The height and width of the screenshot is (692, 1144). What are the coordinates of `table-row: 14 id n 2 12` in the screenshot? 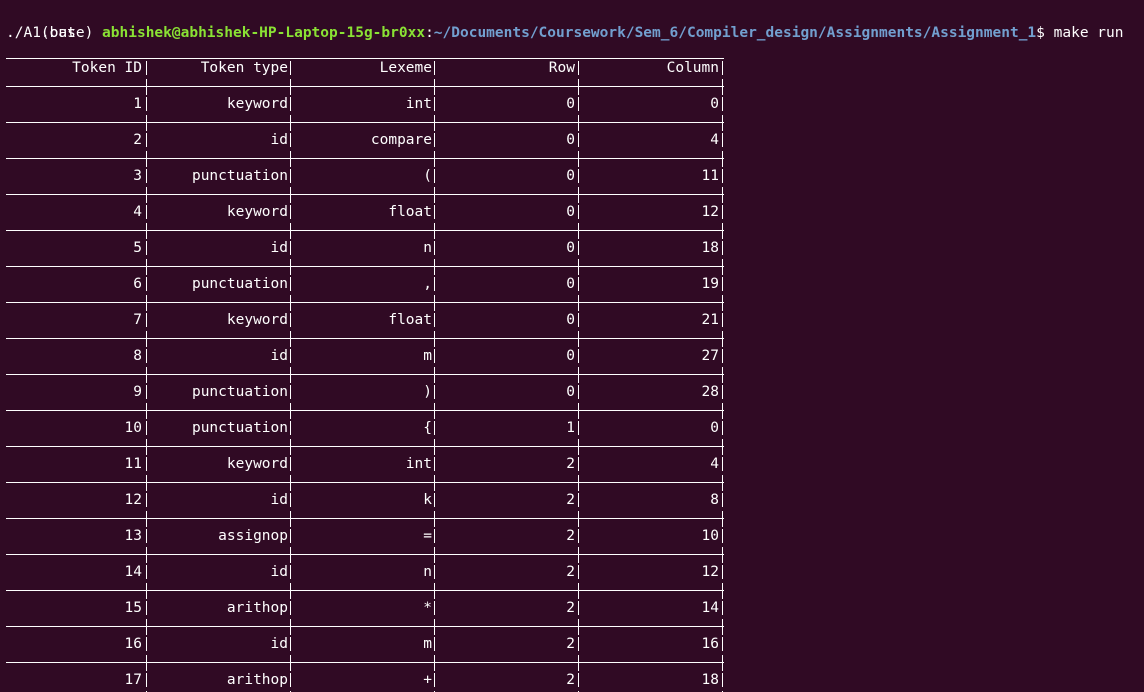 It's located at (366, 572).